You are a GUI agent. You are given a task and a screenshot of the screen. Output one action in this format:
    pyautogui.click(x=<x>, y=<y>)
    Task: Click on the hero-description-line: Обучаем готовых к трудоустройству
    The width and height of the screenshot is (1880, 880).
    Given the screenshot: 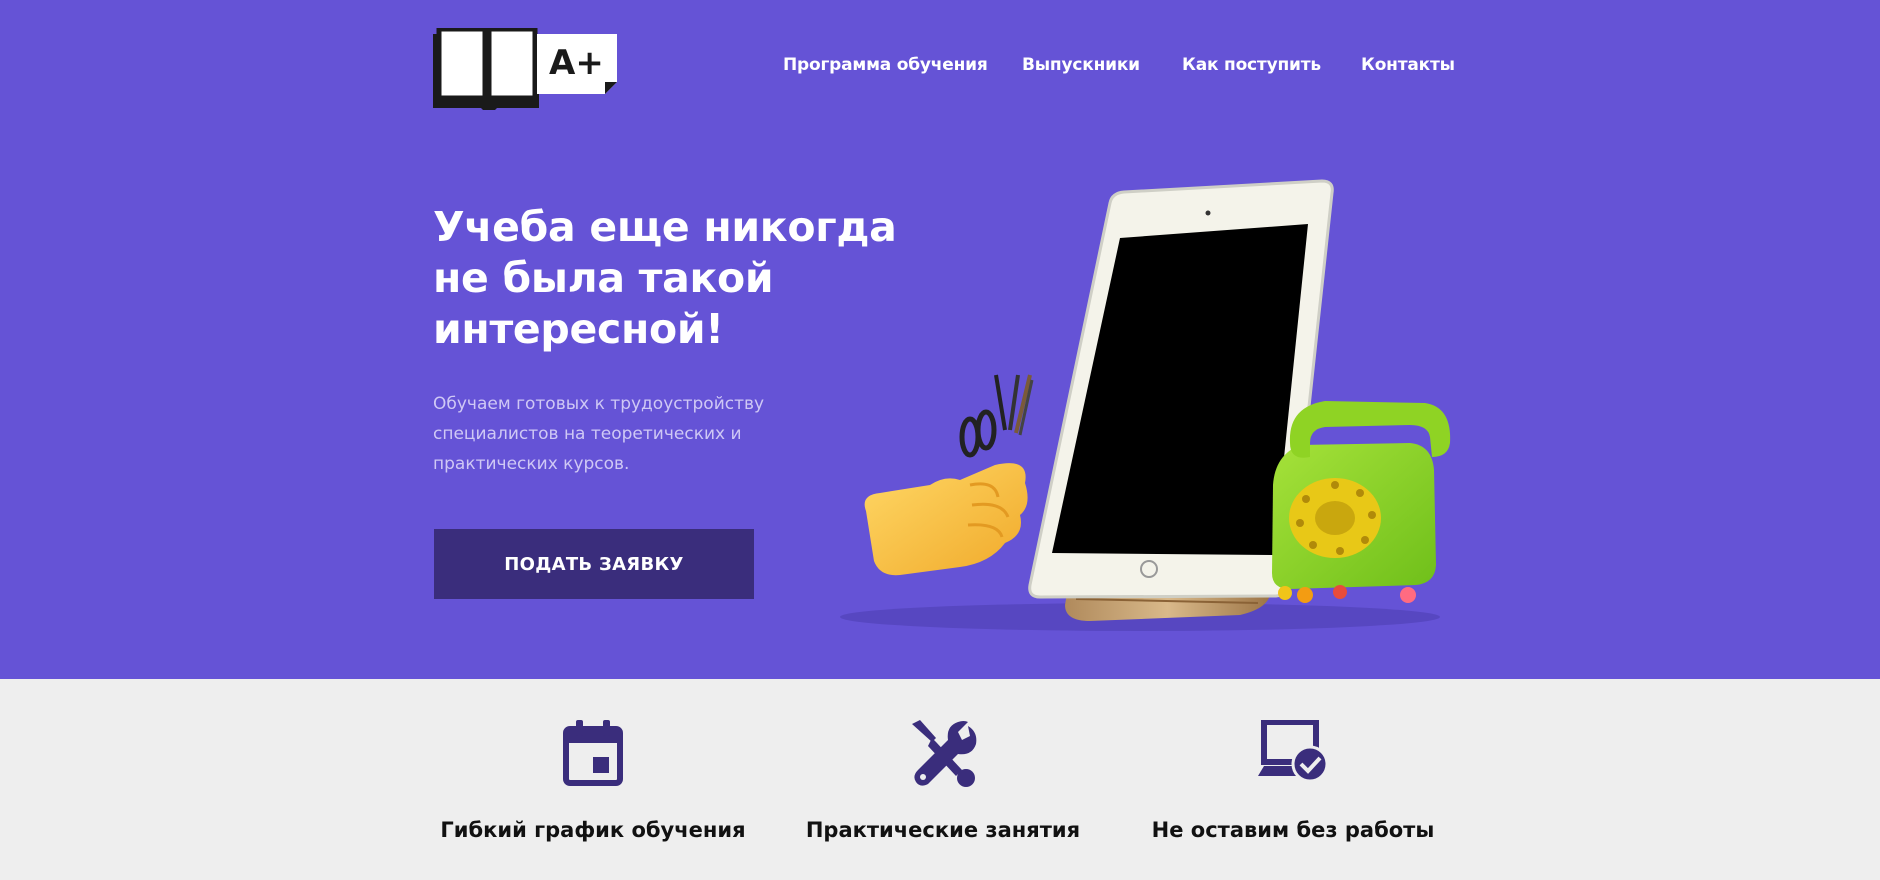 What is the action you would take?
    pyautogui.click(x=599, y=404)
    